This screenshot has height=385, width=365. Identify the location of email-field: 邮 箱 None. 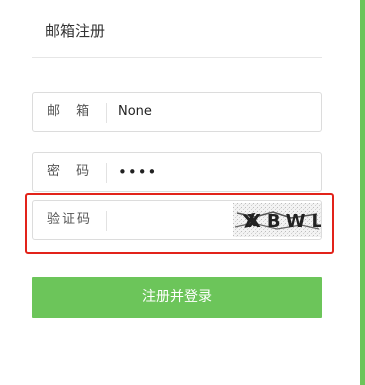
(177, 112).